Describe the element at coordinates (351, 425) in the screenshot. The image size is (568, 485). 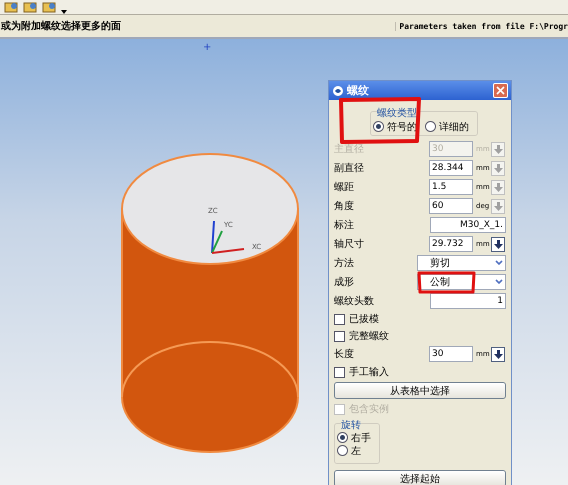
I see `group-label: 旋转` at that location.